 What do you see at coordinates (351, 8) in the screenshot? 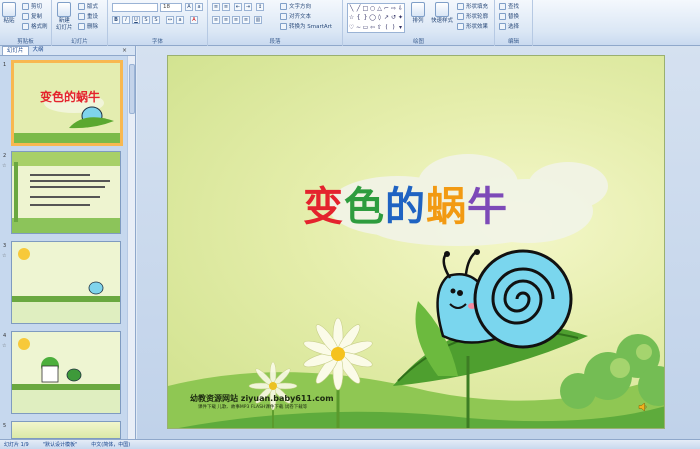
I see `line-shape-icon: ╲` at bounding box center [351, 8].